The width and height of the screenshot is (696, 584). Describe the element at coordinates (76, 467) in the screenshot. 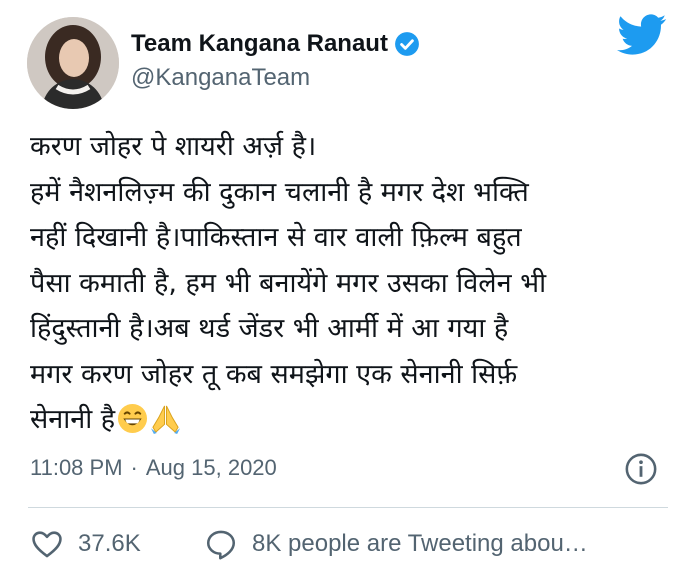

I see `tweet-time: 11:08 PM` at that location.